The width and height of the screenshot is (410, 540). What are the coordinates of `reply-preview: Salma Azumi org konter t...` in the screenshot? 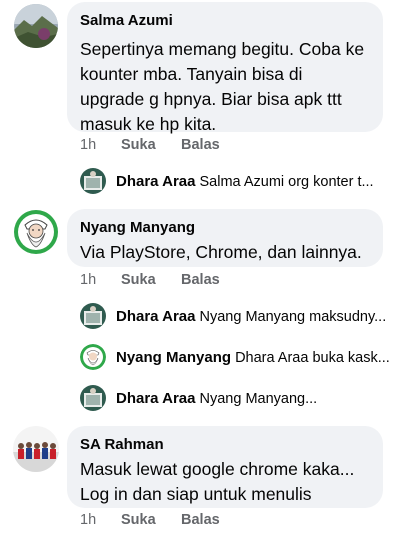 It's located at (286, 182).